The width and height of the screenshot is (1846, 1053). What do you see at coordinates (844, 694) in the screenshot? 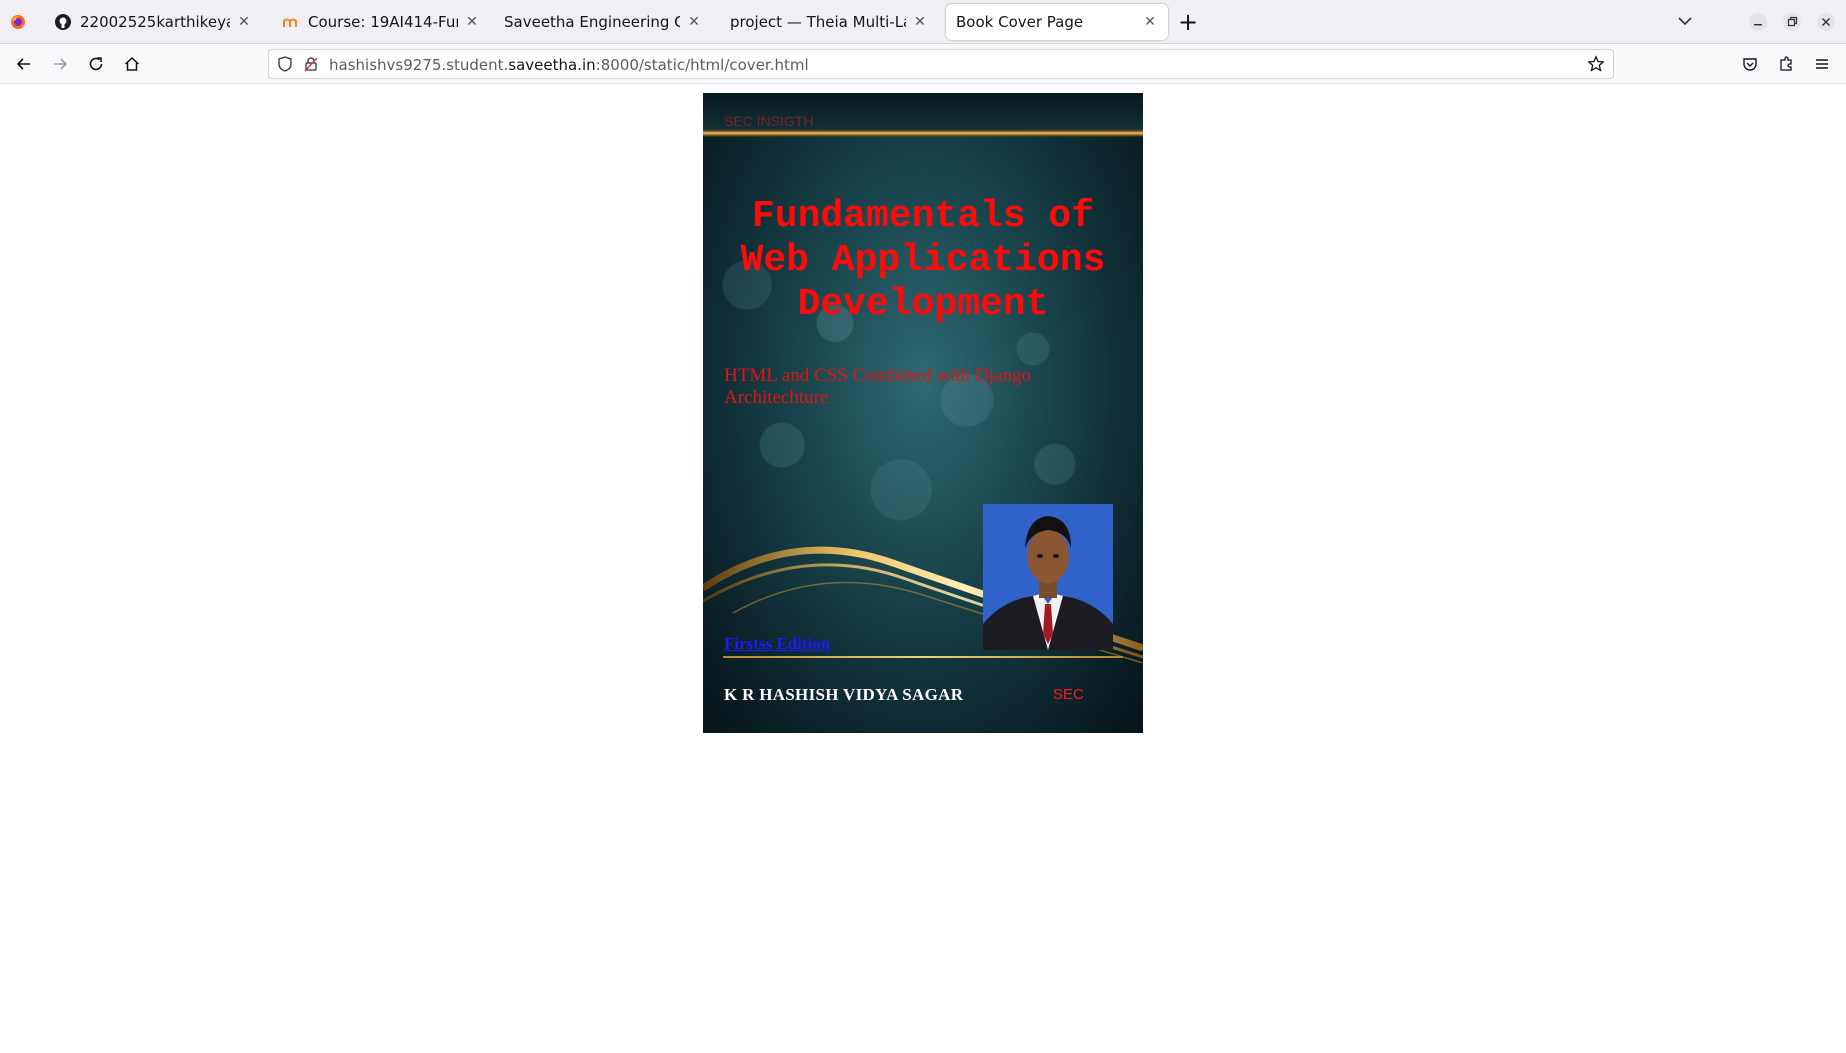
I see `author-name: K R HASHISH VIDYA SAGAR` at bounding box center [844, 694].